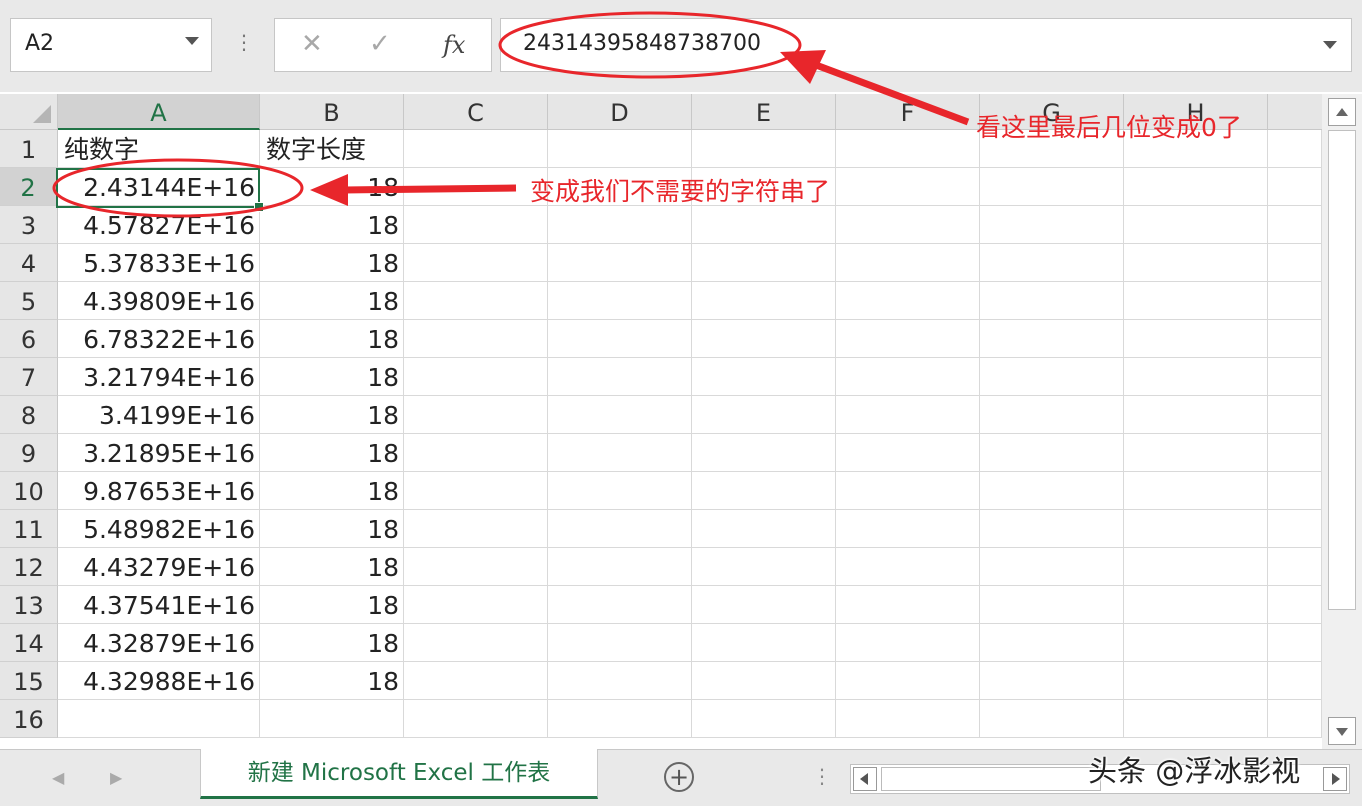 The image size is (1362, 806). I want to click on cell-b4: 18, so click(332, 263).